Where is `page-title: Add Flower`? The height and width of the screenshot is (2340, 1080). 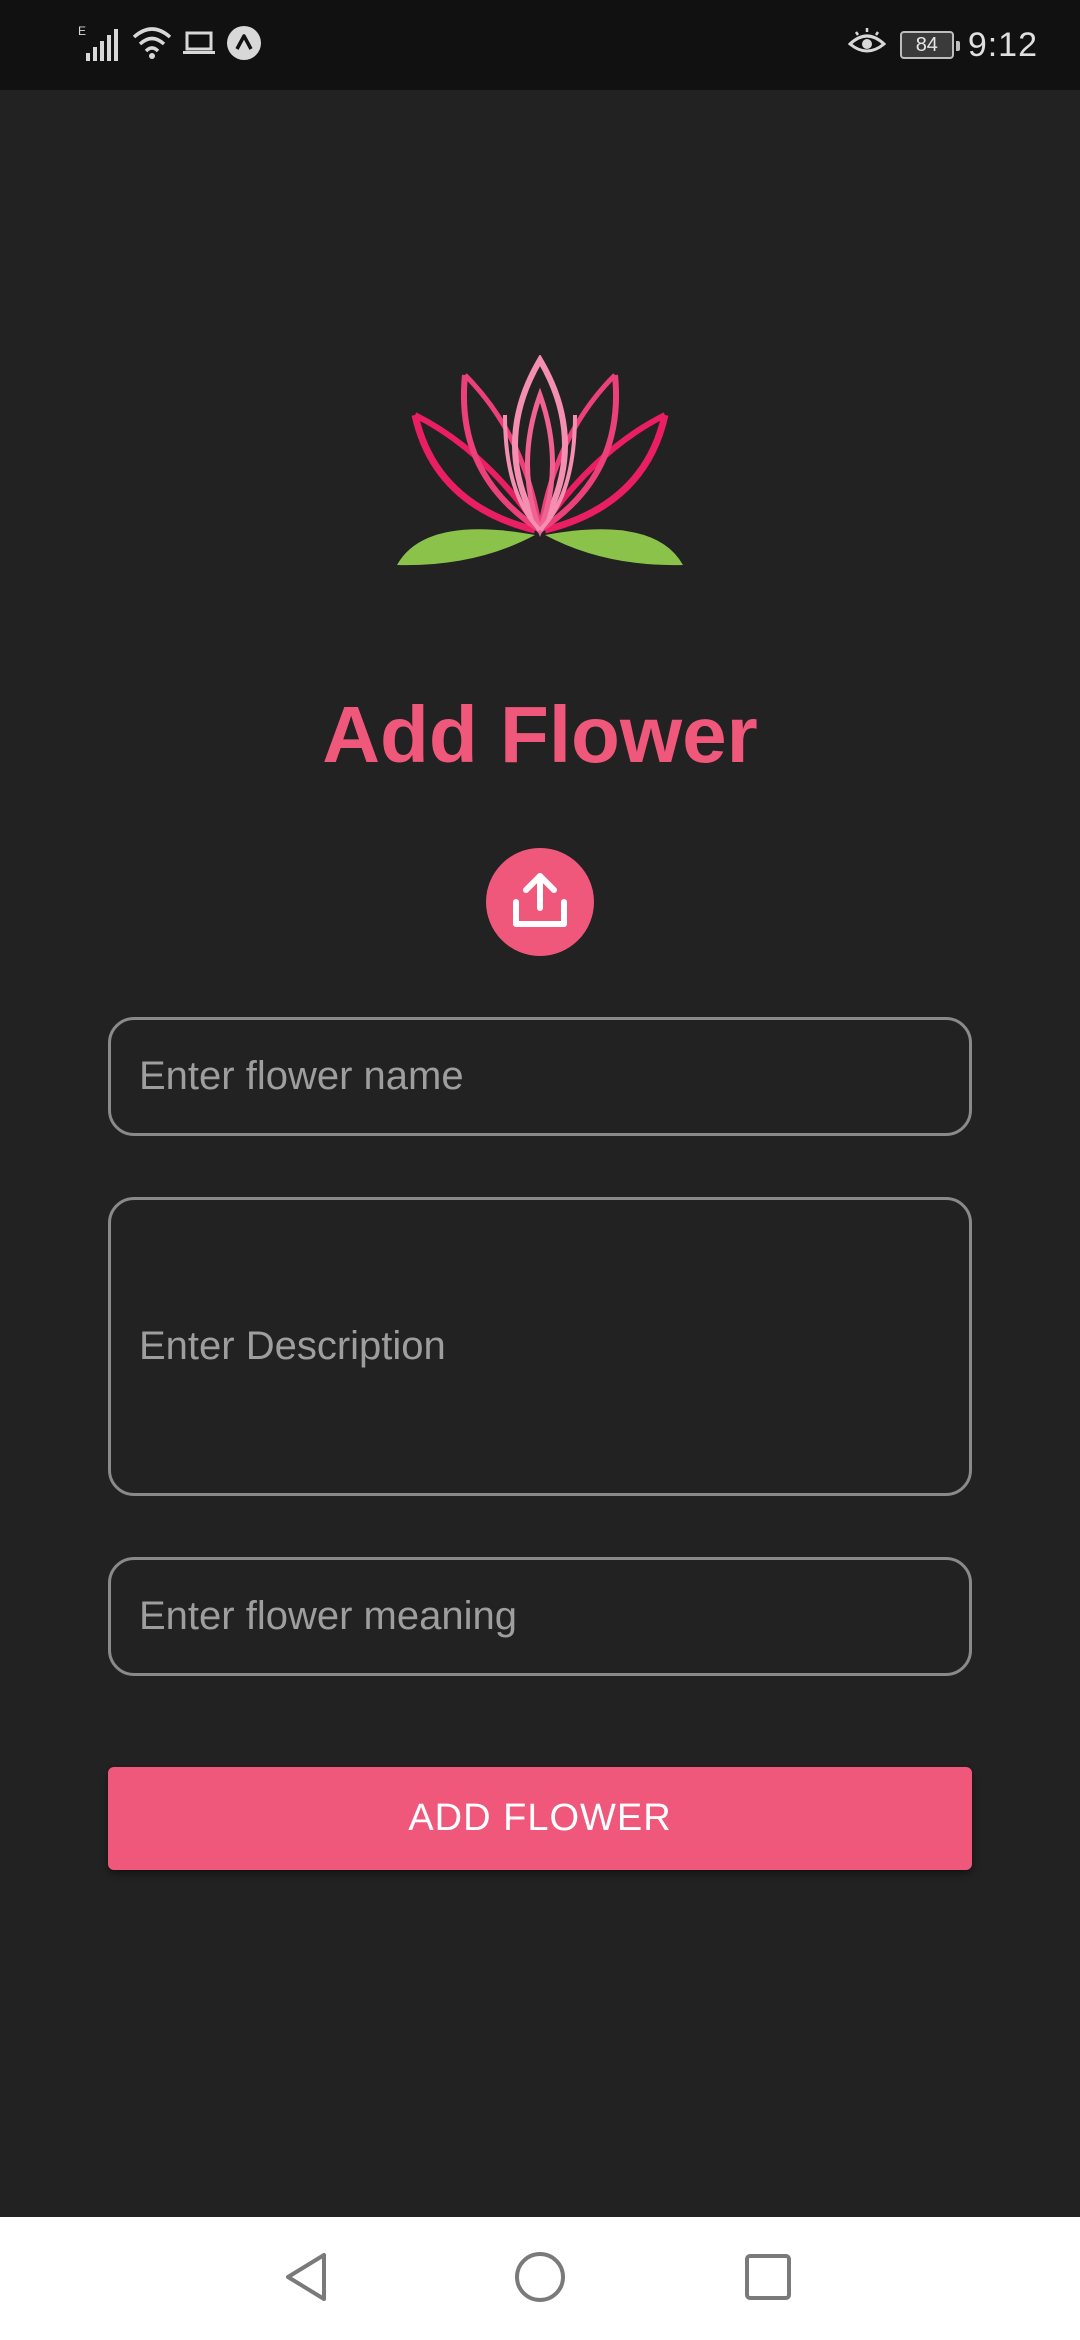
page-title: Add Flower is located at coordinates (540, 734).